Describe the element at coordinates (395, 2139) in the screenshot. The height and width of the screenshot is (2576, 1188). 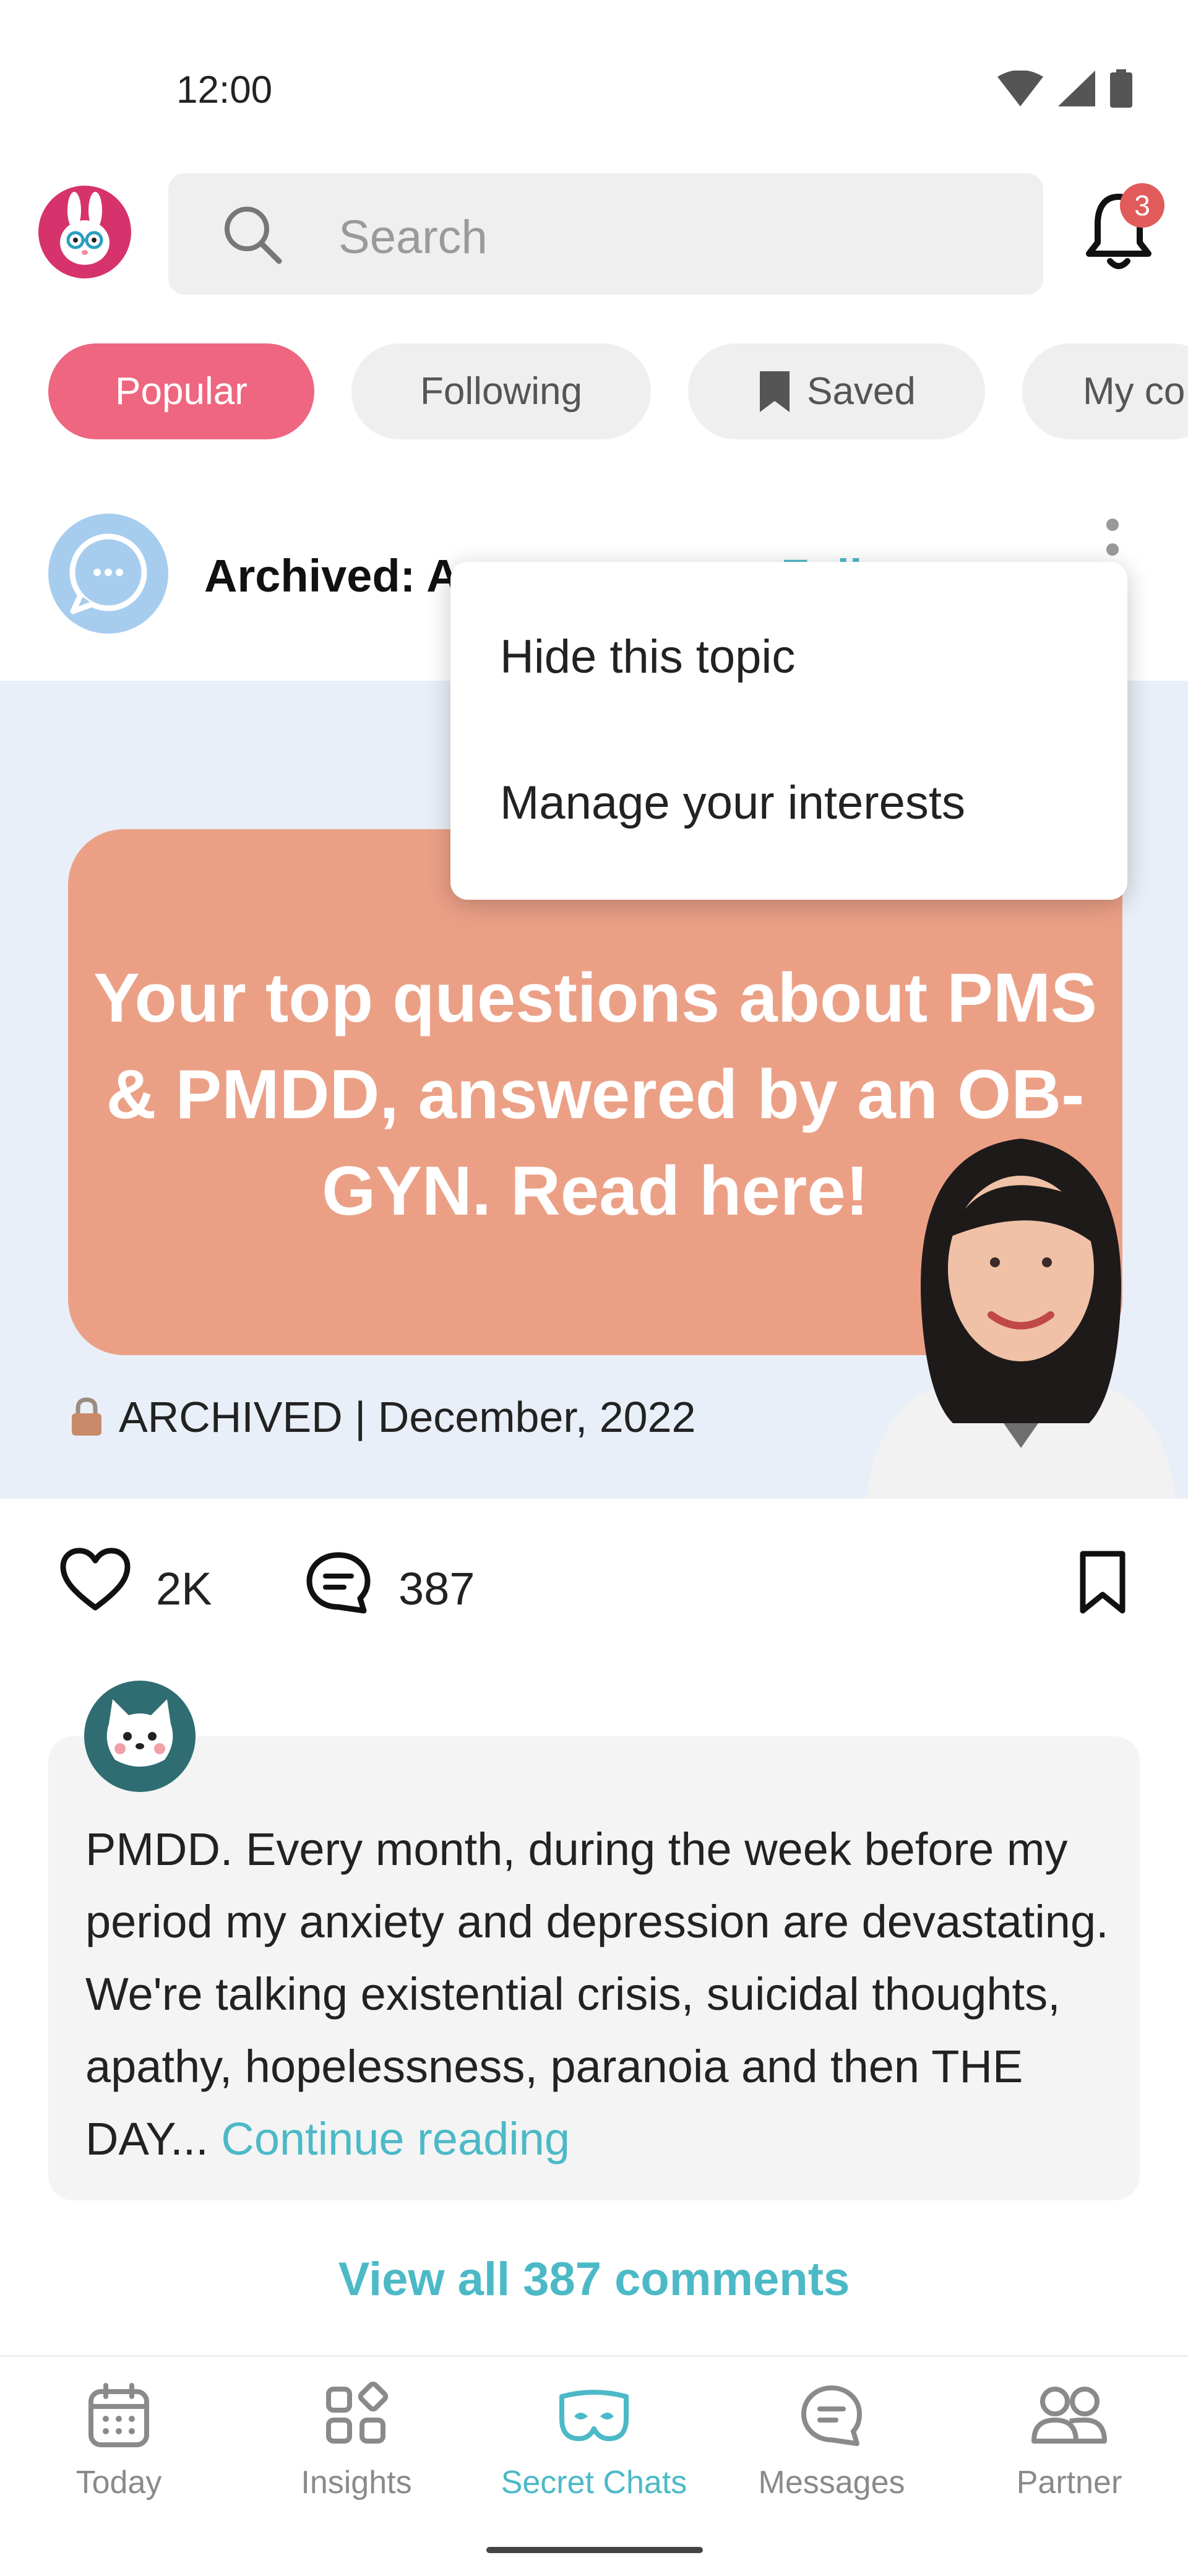
I see `continue-reading-link: Continue reading` at that location.